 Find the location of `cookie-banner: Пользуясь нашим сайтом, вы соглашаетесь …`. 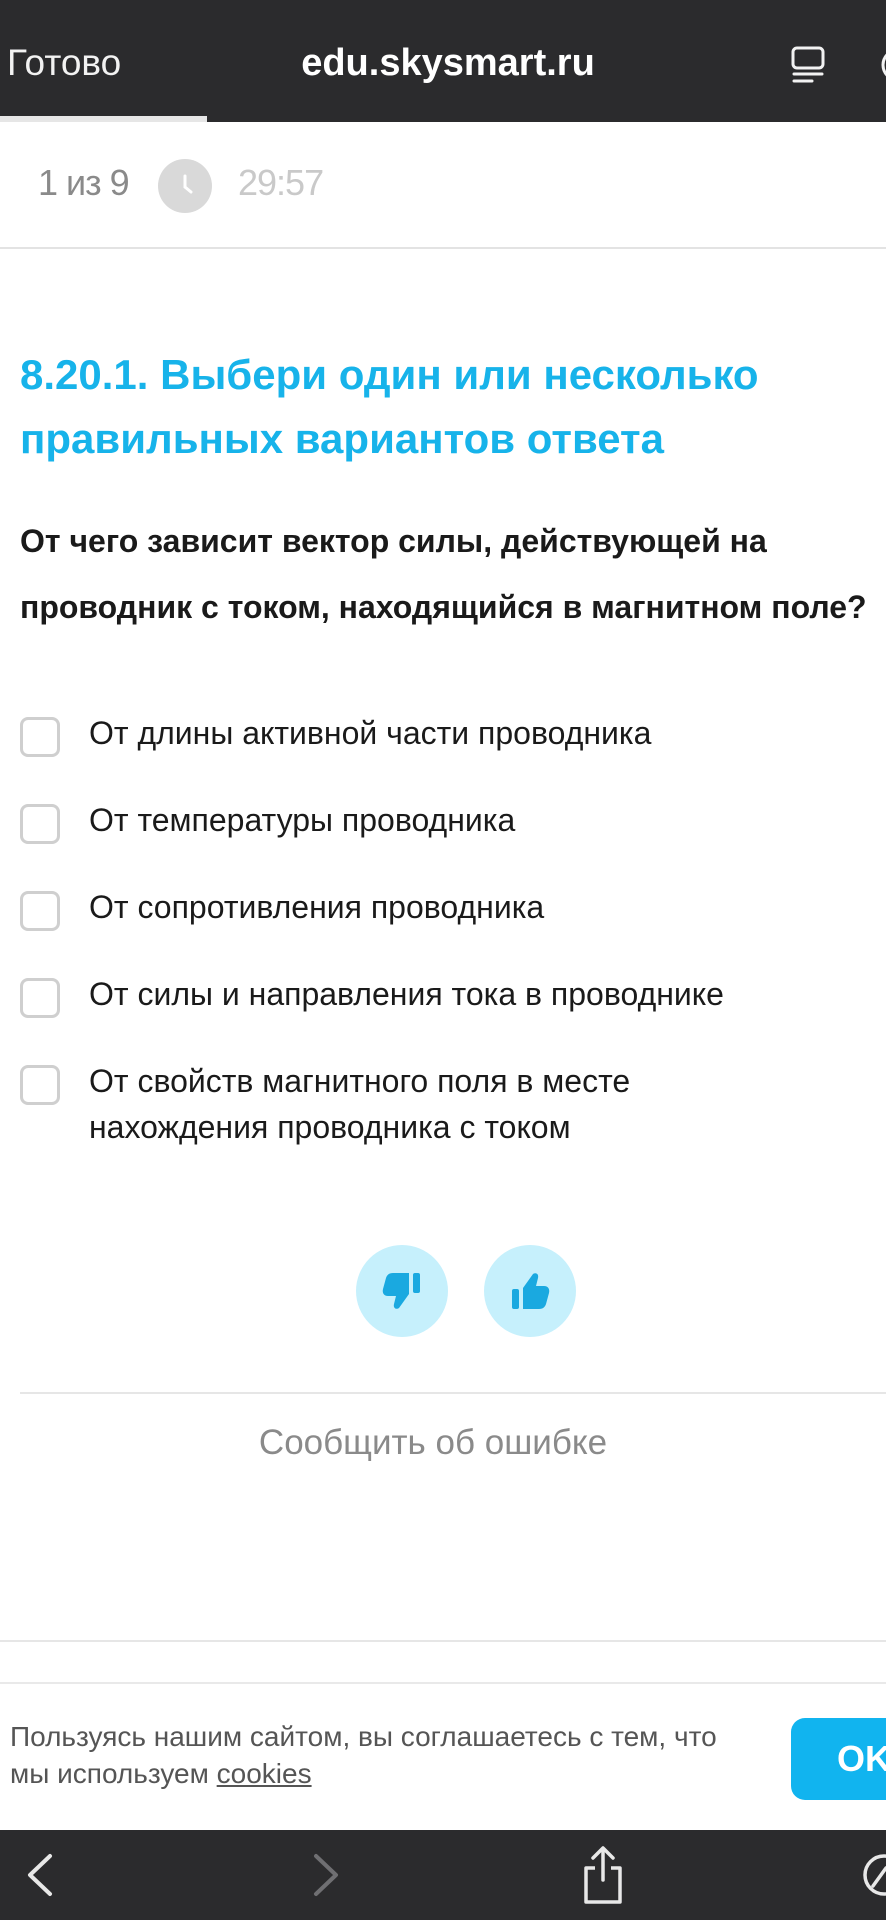

cookie-banner: Пользуясь нашим сайтом, вы соглашаетесь … is located at coordinates (443, 1756).